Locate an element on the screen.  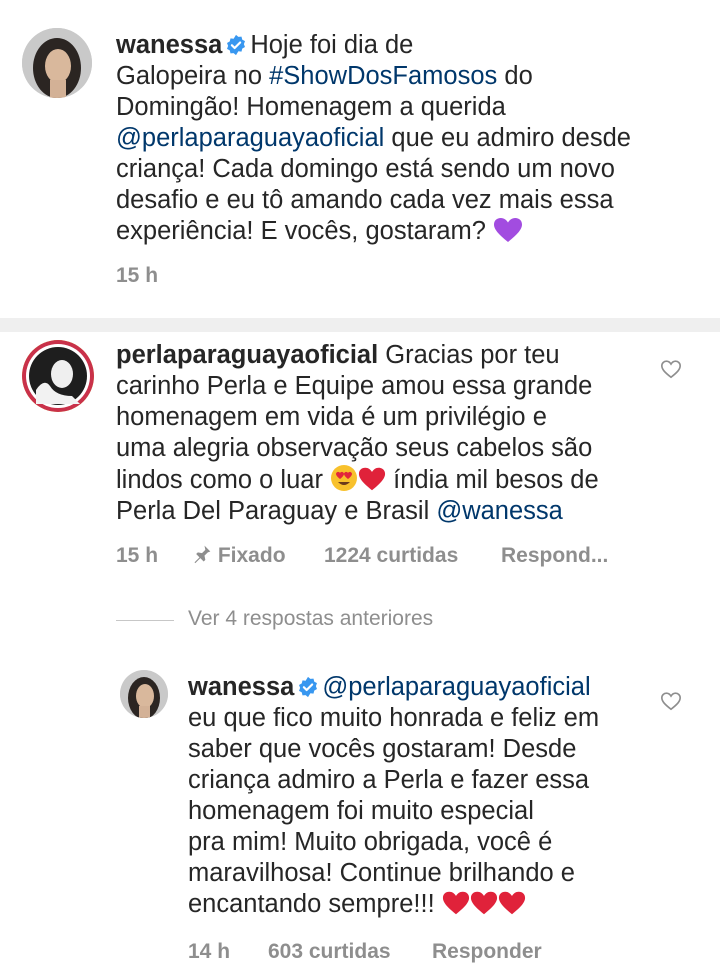
comment-likes: 1224 curtidas is located at coordinates (391, 556).